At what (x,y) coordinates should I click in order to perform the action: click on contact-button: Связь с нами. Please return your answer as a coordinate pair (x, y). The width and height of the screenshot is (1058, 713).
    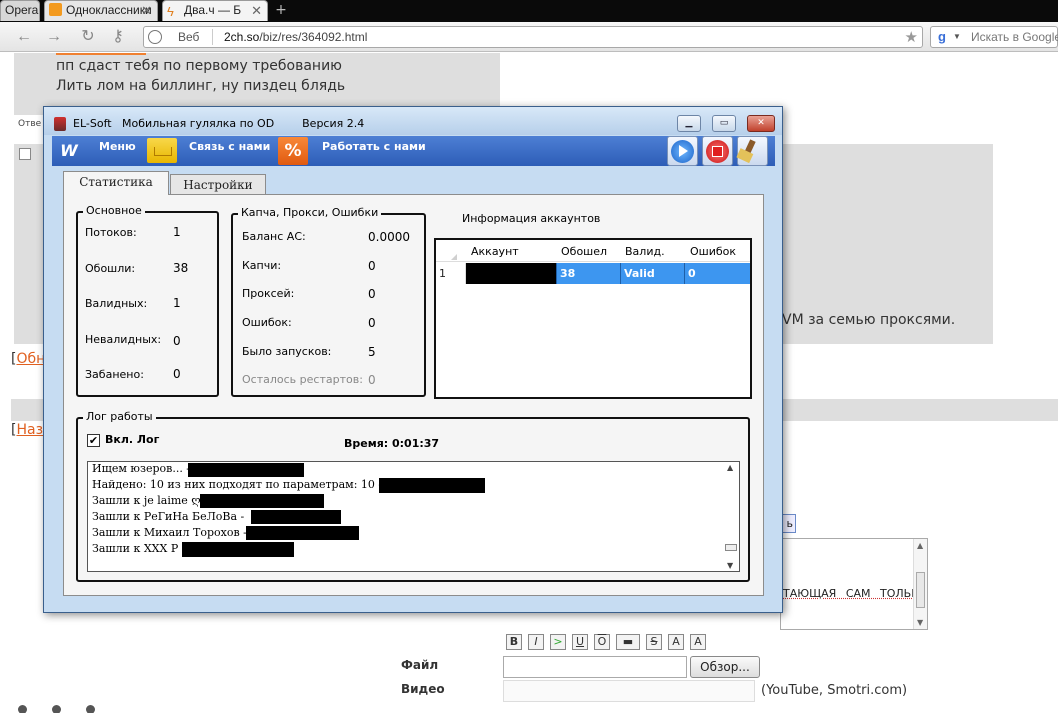
    Looking at the image, I should click on (229, 146).